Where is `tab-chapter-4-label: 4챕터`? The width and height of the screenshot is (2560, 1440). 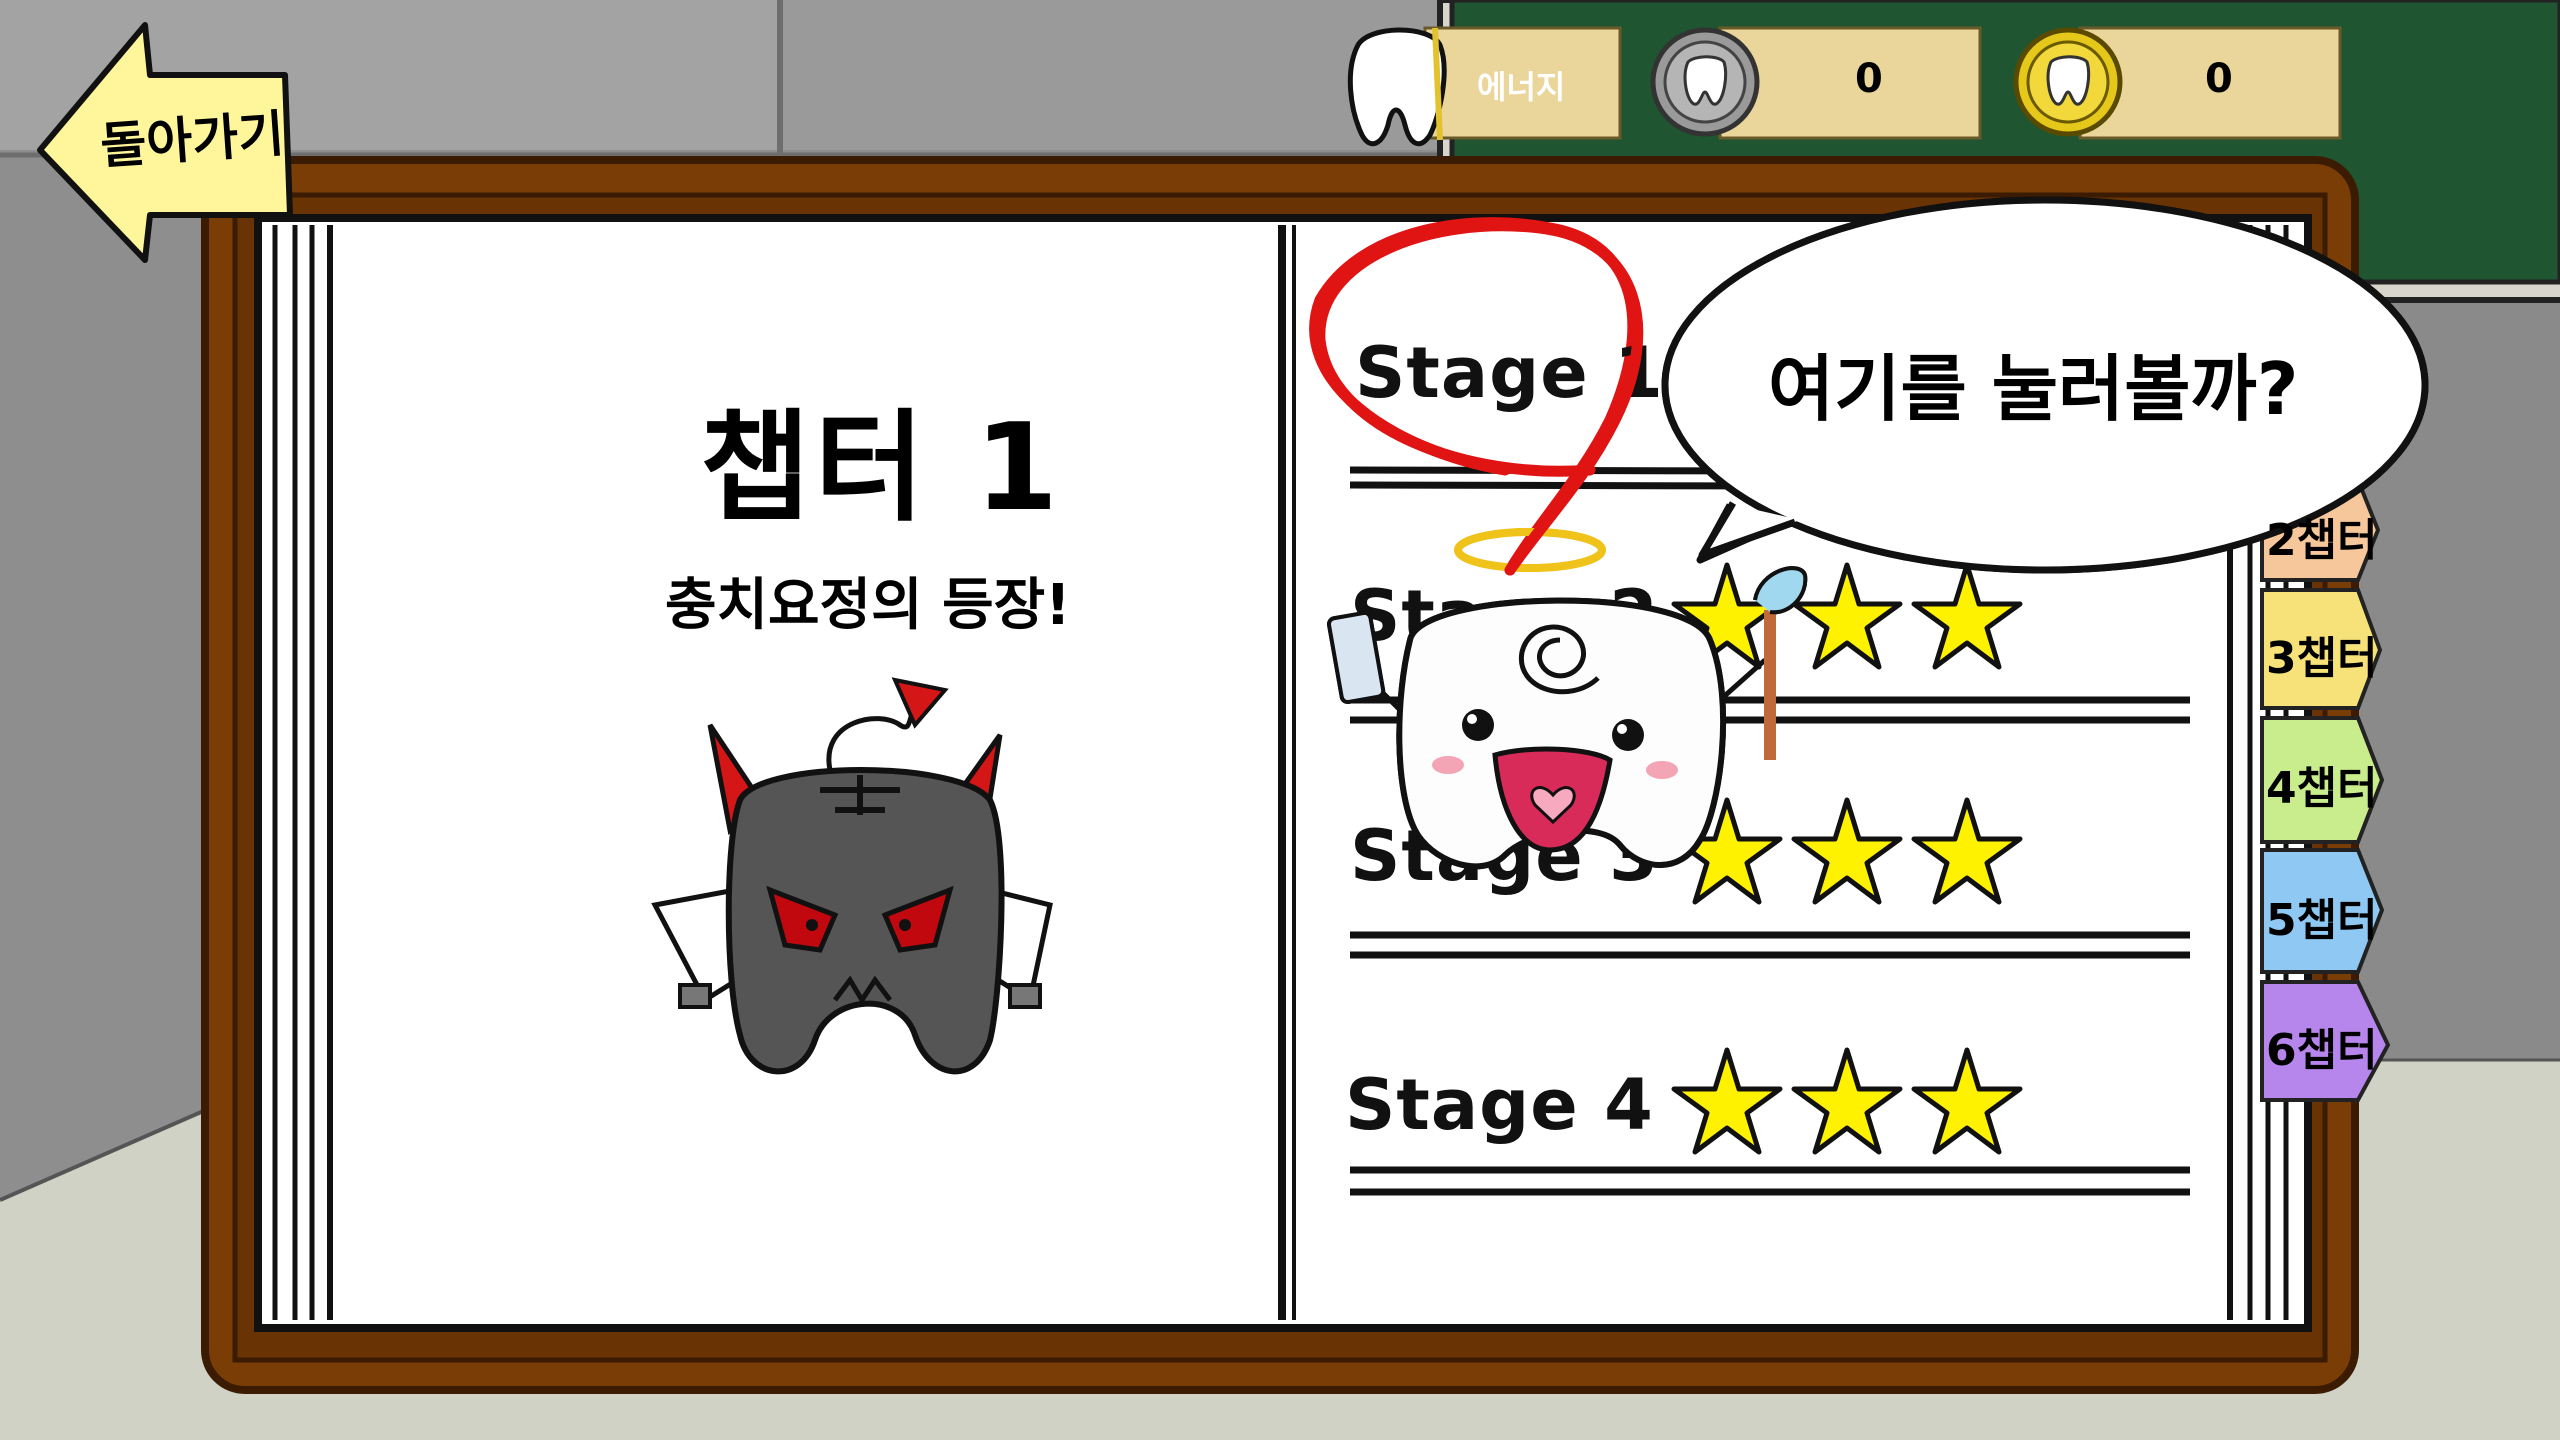
tab-chapter-4-label: 4챕터 is located at coordinates (2322, 788).